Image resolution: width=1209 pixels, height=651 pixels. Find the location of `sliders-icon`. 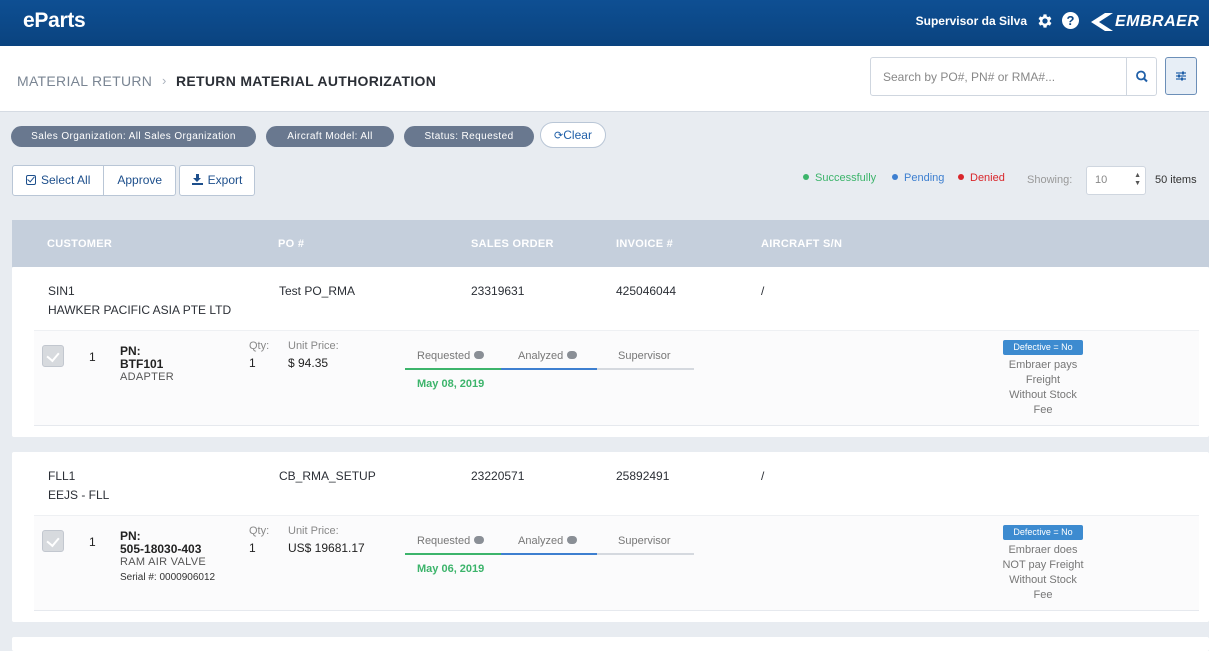

sliders-icon is located at coordinates (1181, 76).